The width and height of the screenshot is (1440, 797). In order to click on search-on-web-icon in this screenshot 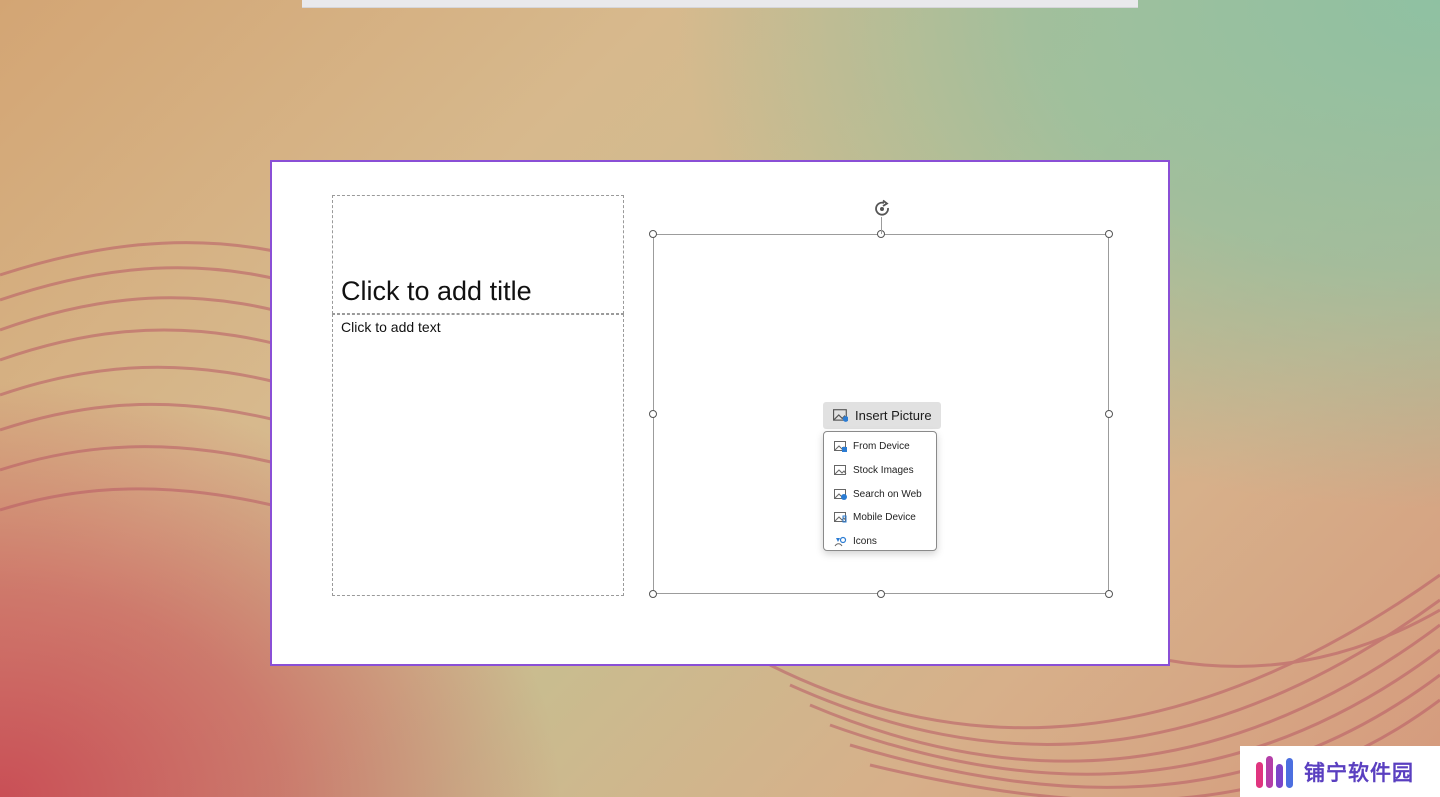, I will do `click(840, 494)`.